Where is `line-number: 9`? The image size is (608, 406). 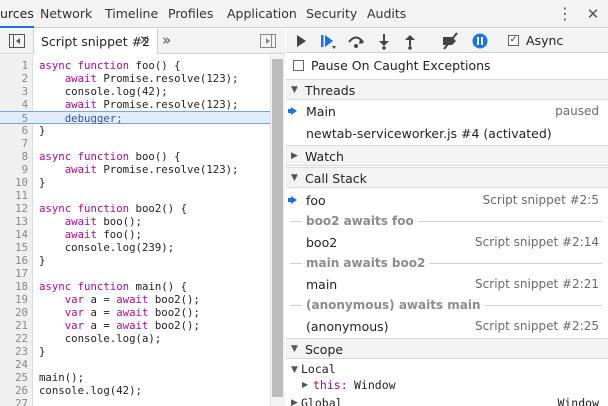
line-number: 9 is located at coordinates (14, 169).